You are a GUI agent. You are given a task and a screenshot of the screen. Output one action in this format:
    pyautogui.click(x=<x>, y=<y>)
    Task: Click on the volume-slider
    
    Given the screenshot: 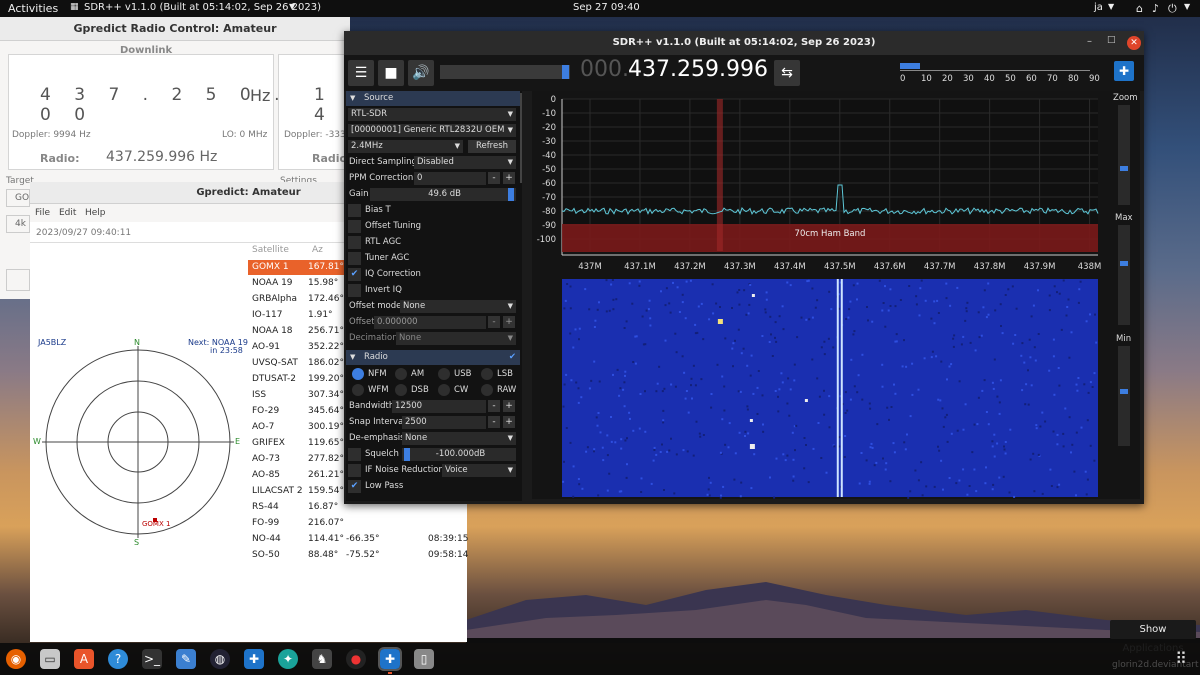 What is the action you would take?
    pyautogui.click(x=505, y=72)
    